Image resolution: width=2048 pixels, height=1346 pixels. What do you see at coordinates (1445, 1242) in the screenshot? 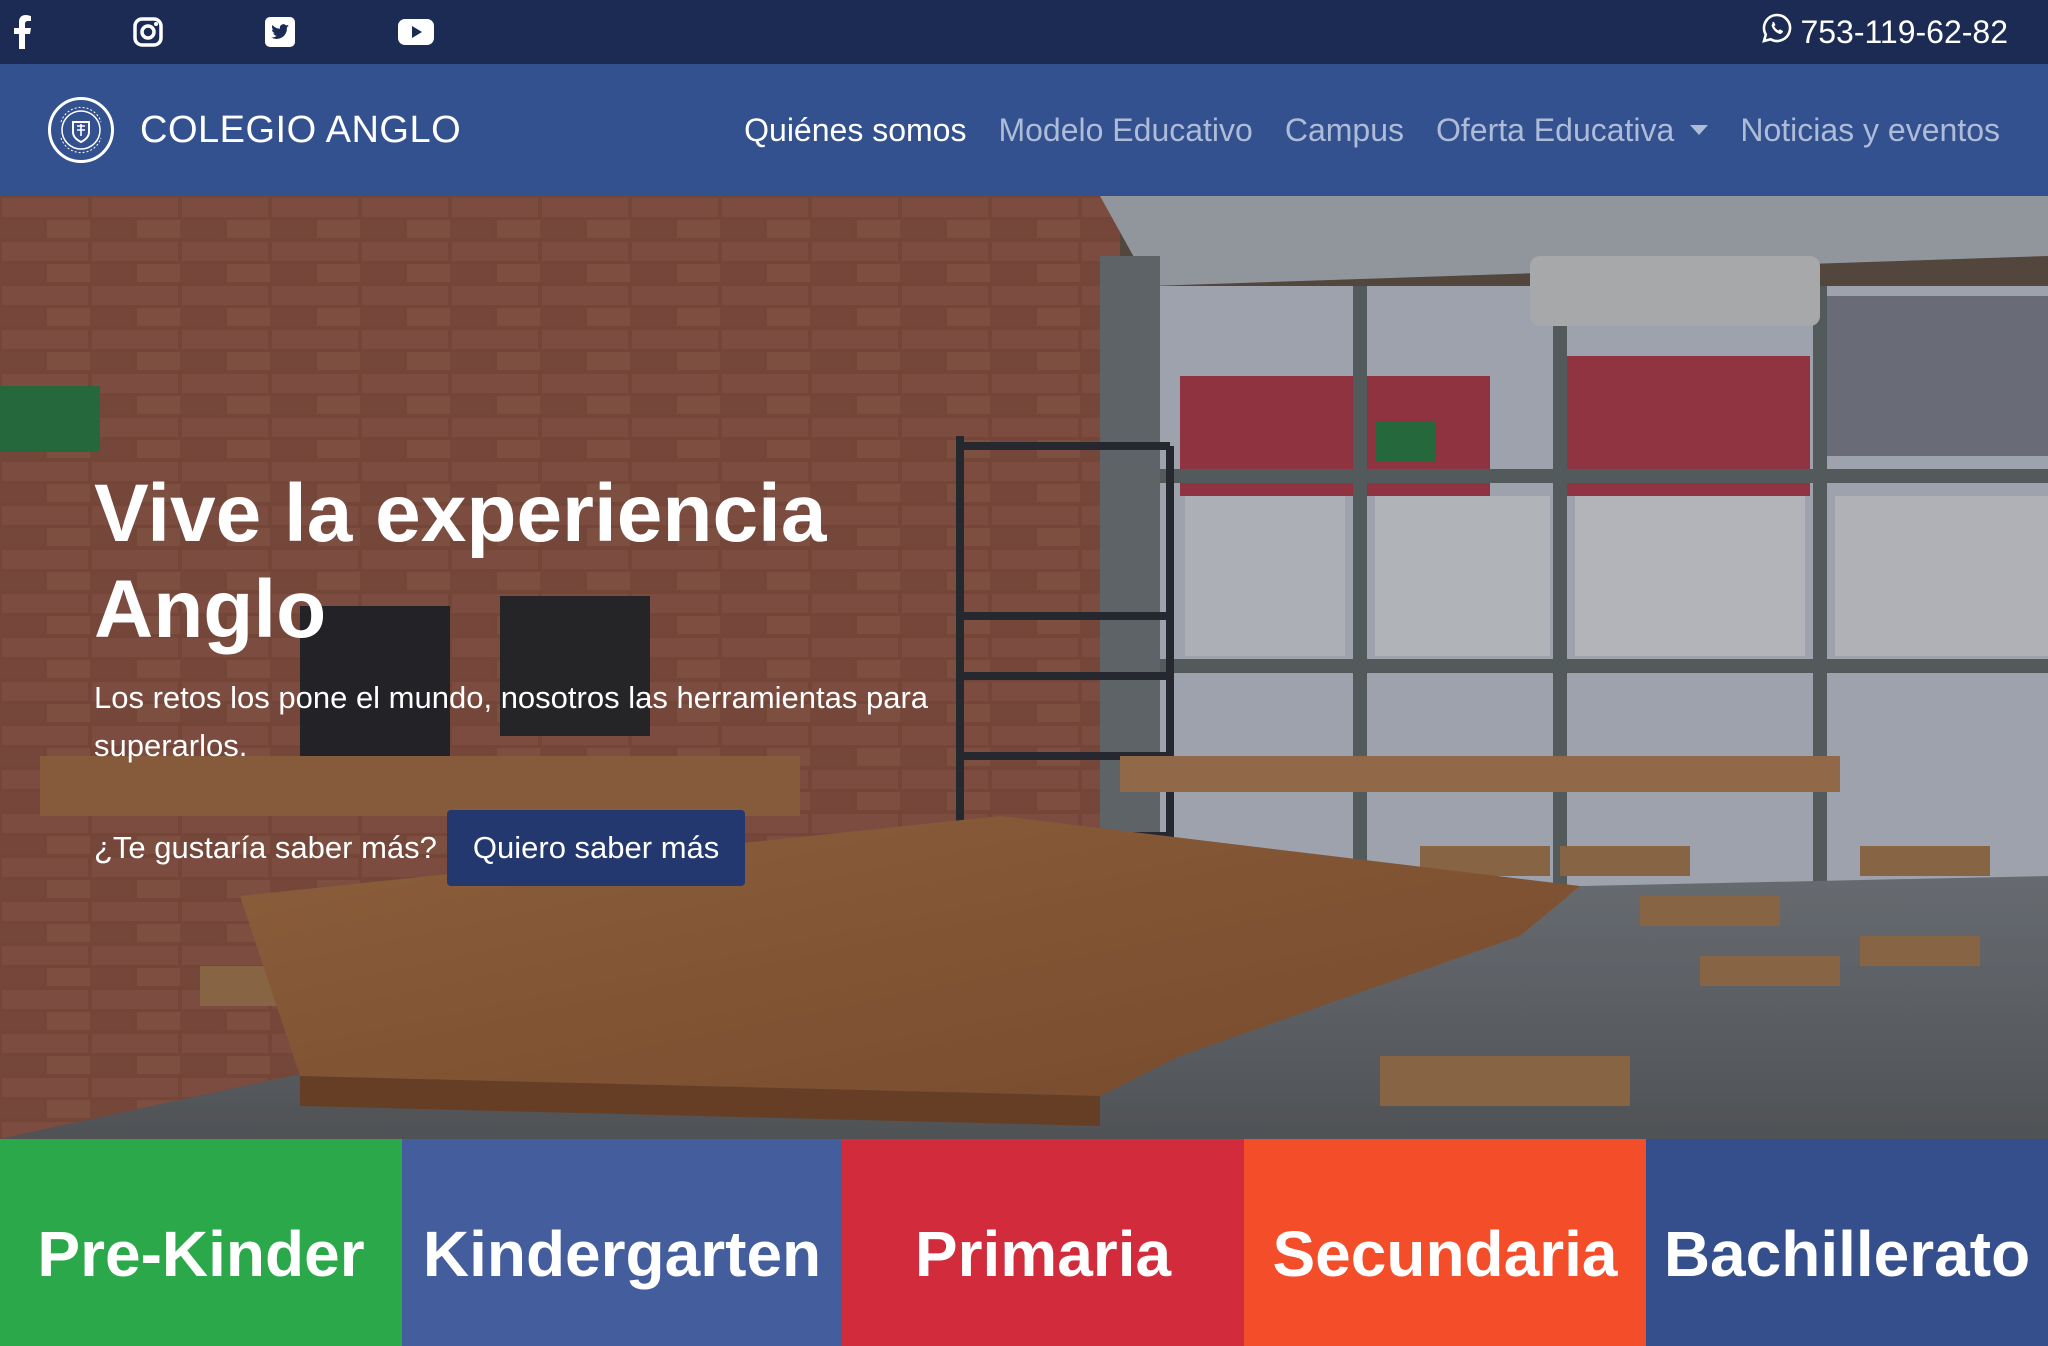
I see `level-tile-secundaria: Secundaria` at bounding box center [1445, 1242].